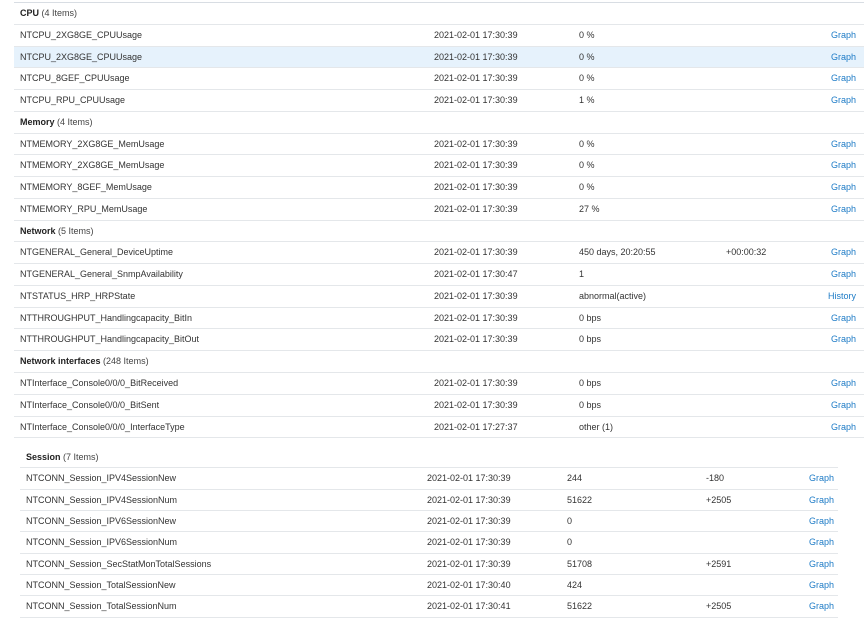 This screenshot has height=620, width=864. I want to click on item-name: NTGENERAL_General_SnmpAvailability, so click(101, 274).